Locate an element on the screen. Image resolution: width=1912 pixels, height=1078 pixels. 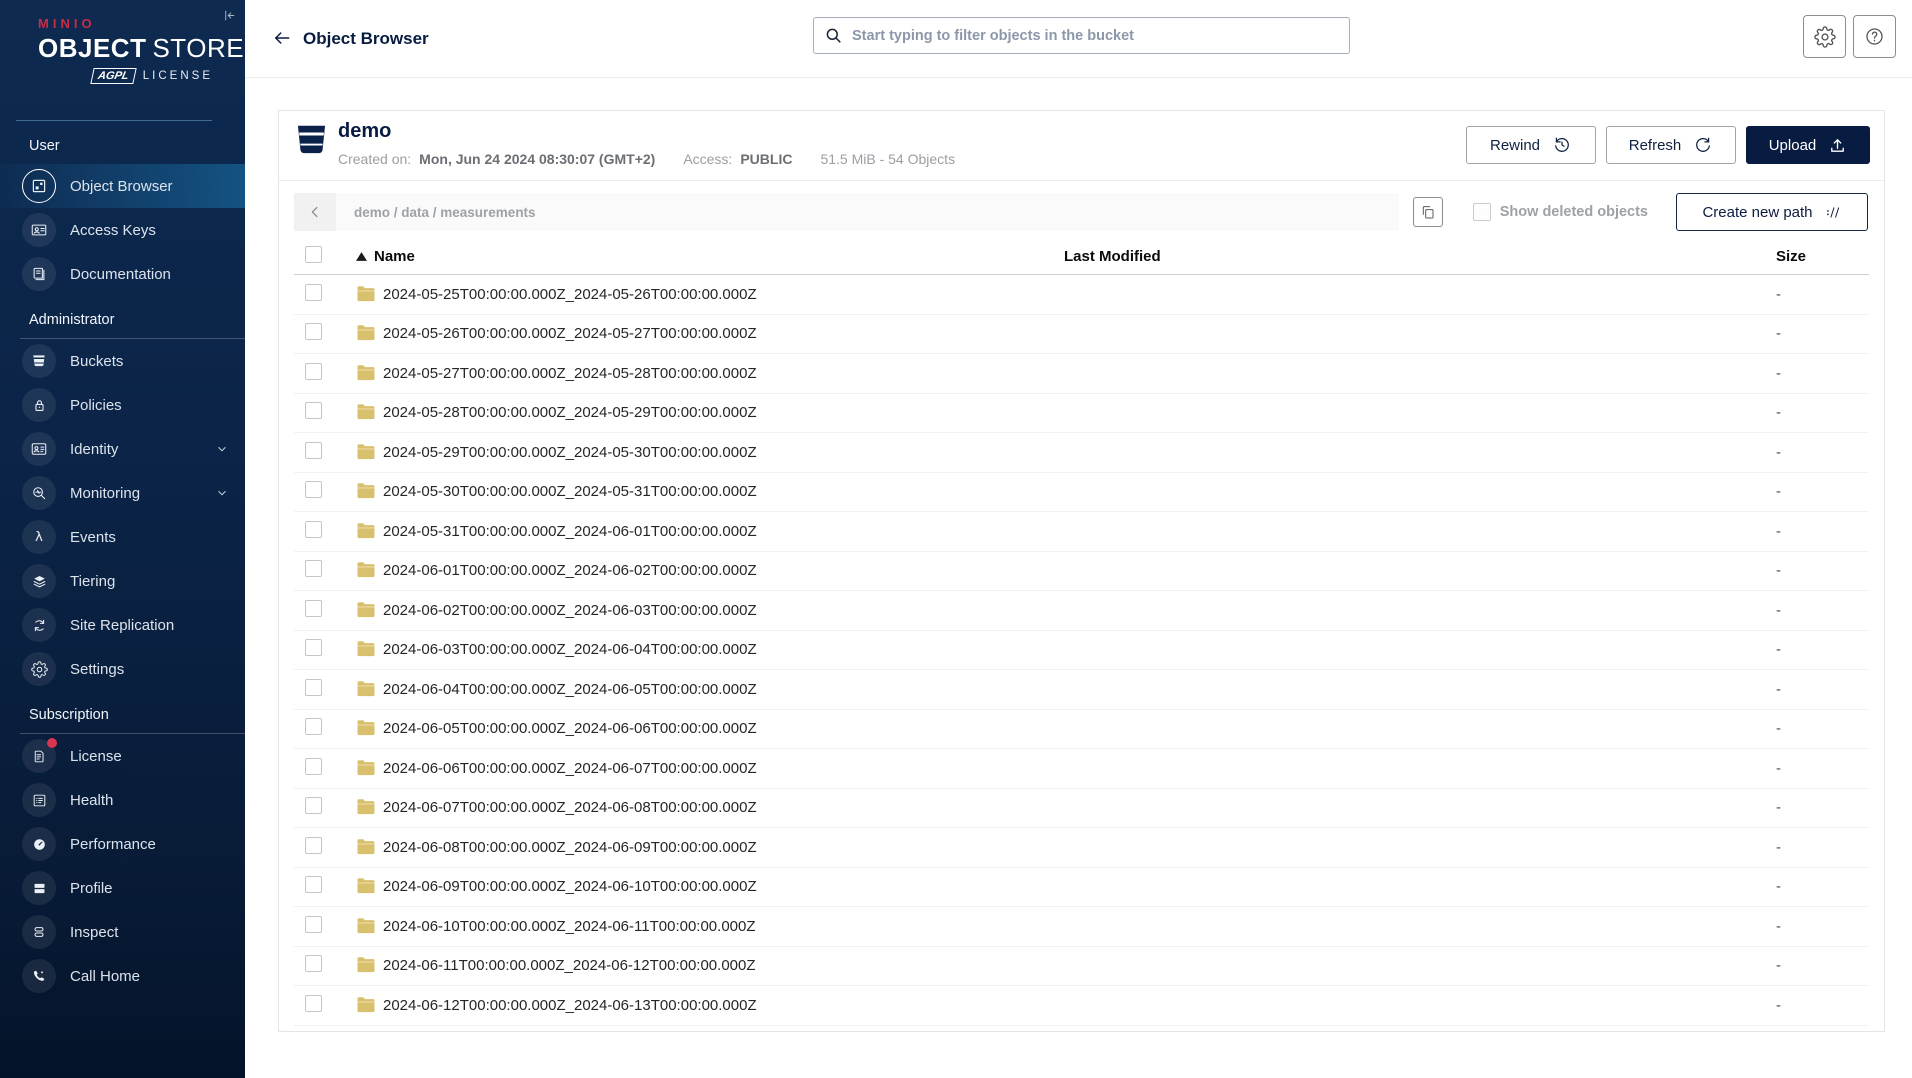
help-button is located at coordinates (1874, 36).